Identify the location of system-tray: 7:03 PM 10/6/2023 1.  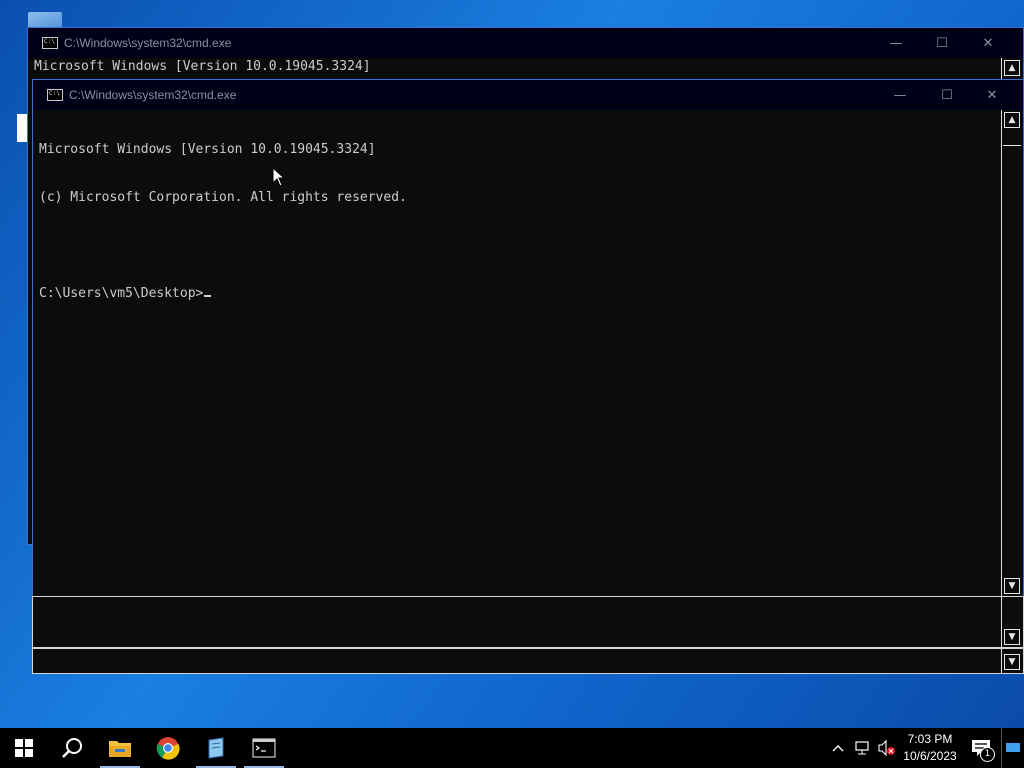
(924, 748).